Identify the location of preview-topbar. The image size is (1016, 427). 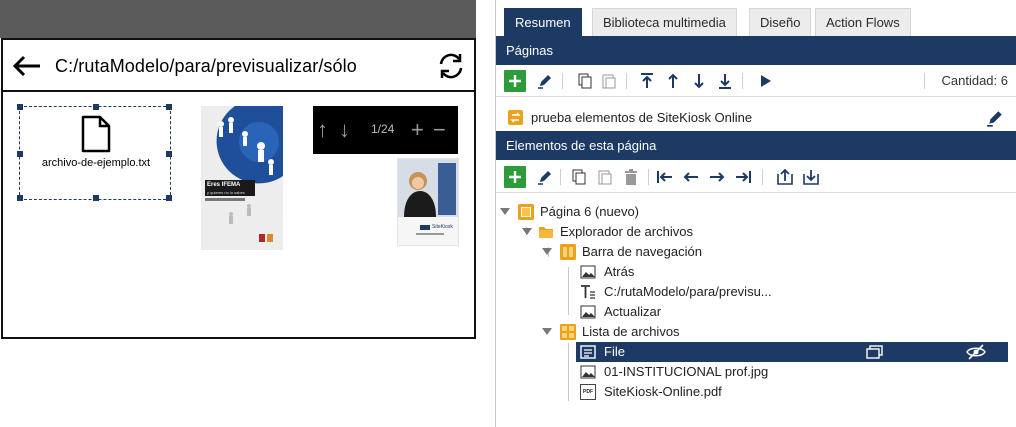
(238, 19).